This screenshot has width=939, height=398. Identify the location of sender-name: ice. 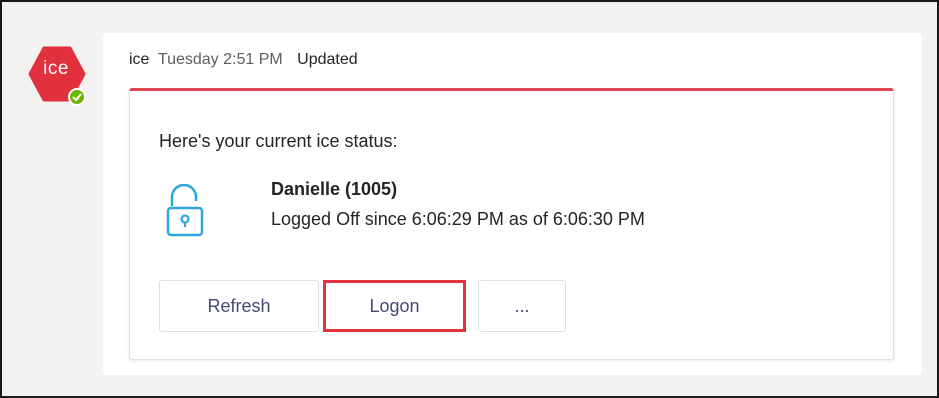
(139, 59).